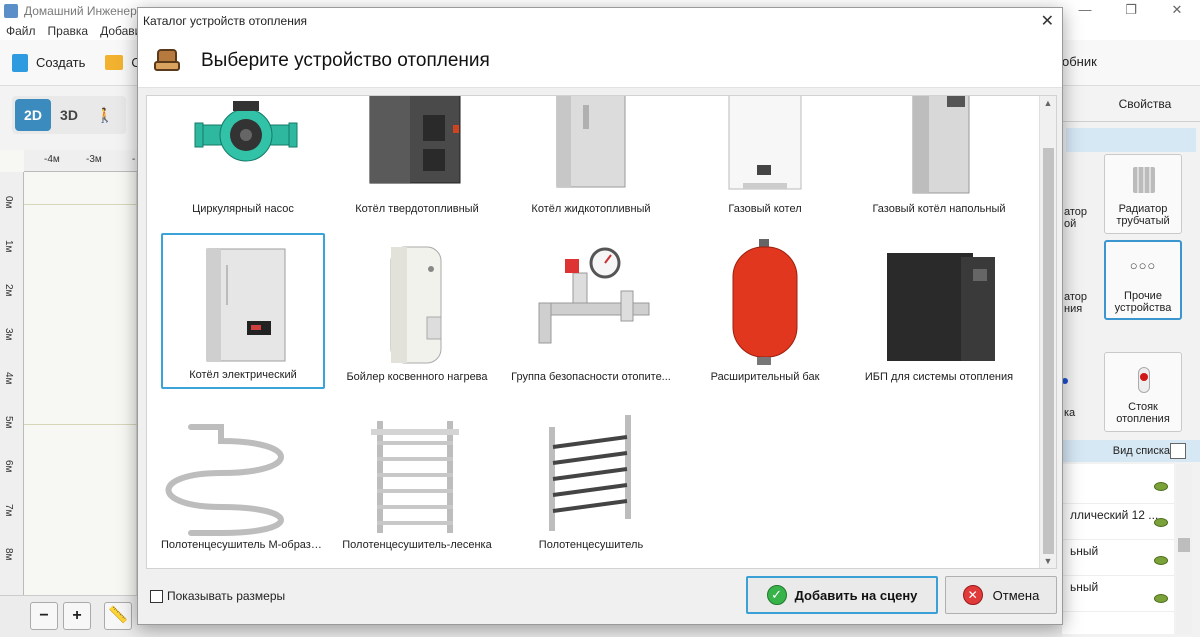 This screenshot has height=637, width=1200. Describe the element at coordinates (590, 473) in the screenshot. I see `towel-warmer-icon` at that location.